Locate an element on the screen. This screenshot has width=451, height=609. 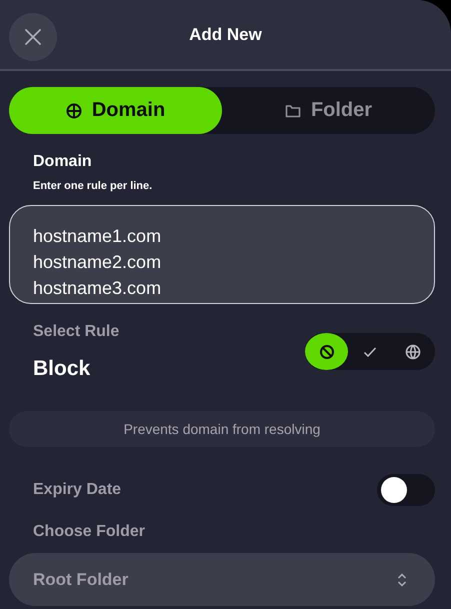
rule-value: Block is located at coordinates (62, 369).